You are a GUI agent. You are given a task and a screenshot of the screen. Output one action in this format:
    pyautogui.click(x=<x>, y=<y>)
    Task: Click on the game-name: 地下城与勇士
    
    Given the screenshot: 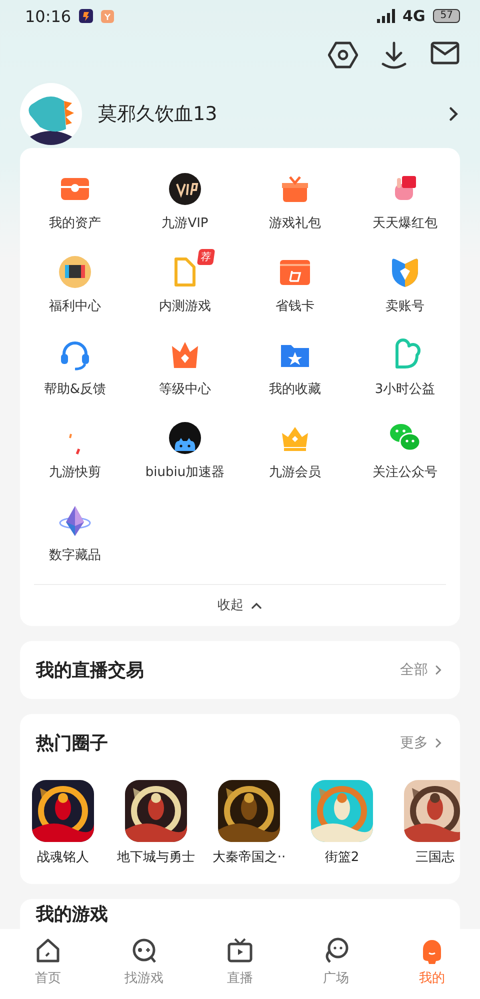 What is the action you would take?
    pyautogui.click(x=156, y=857)
    